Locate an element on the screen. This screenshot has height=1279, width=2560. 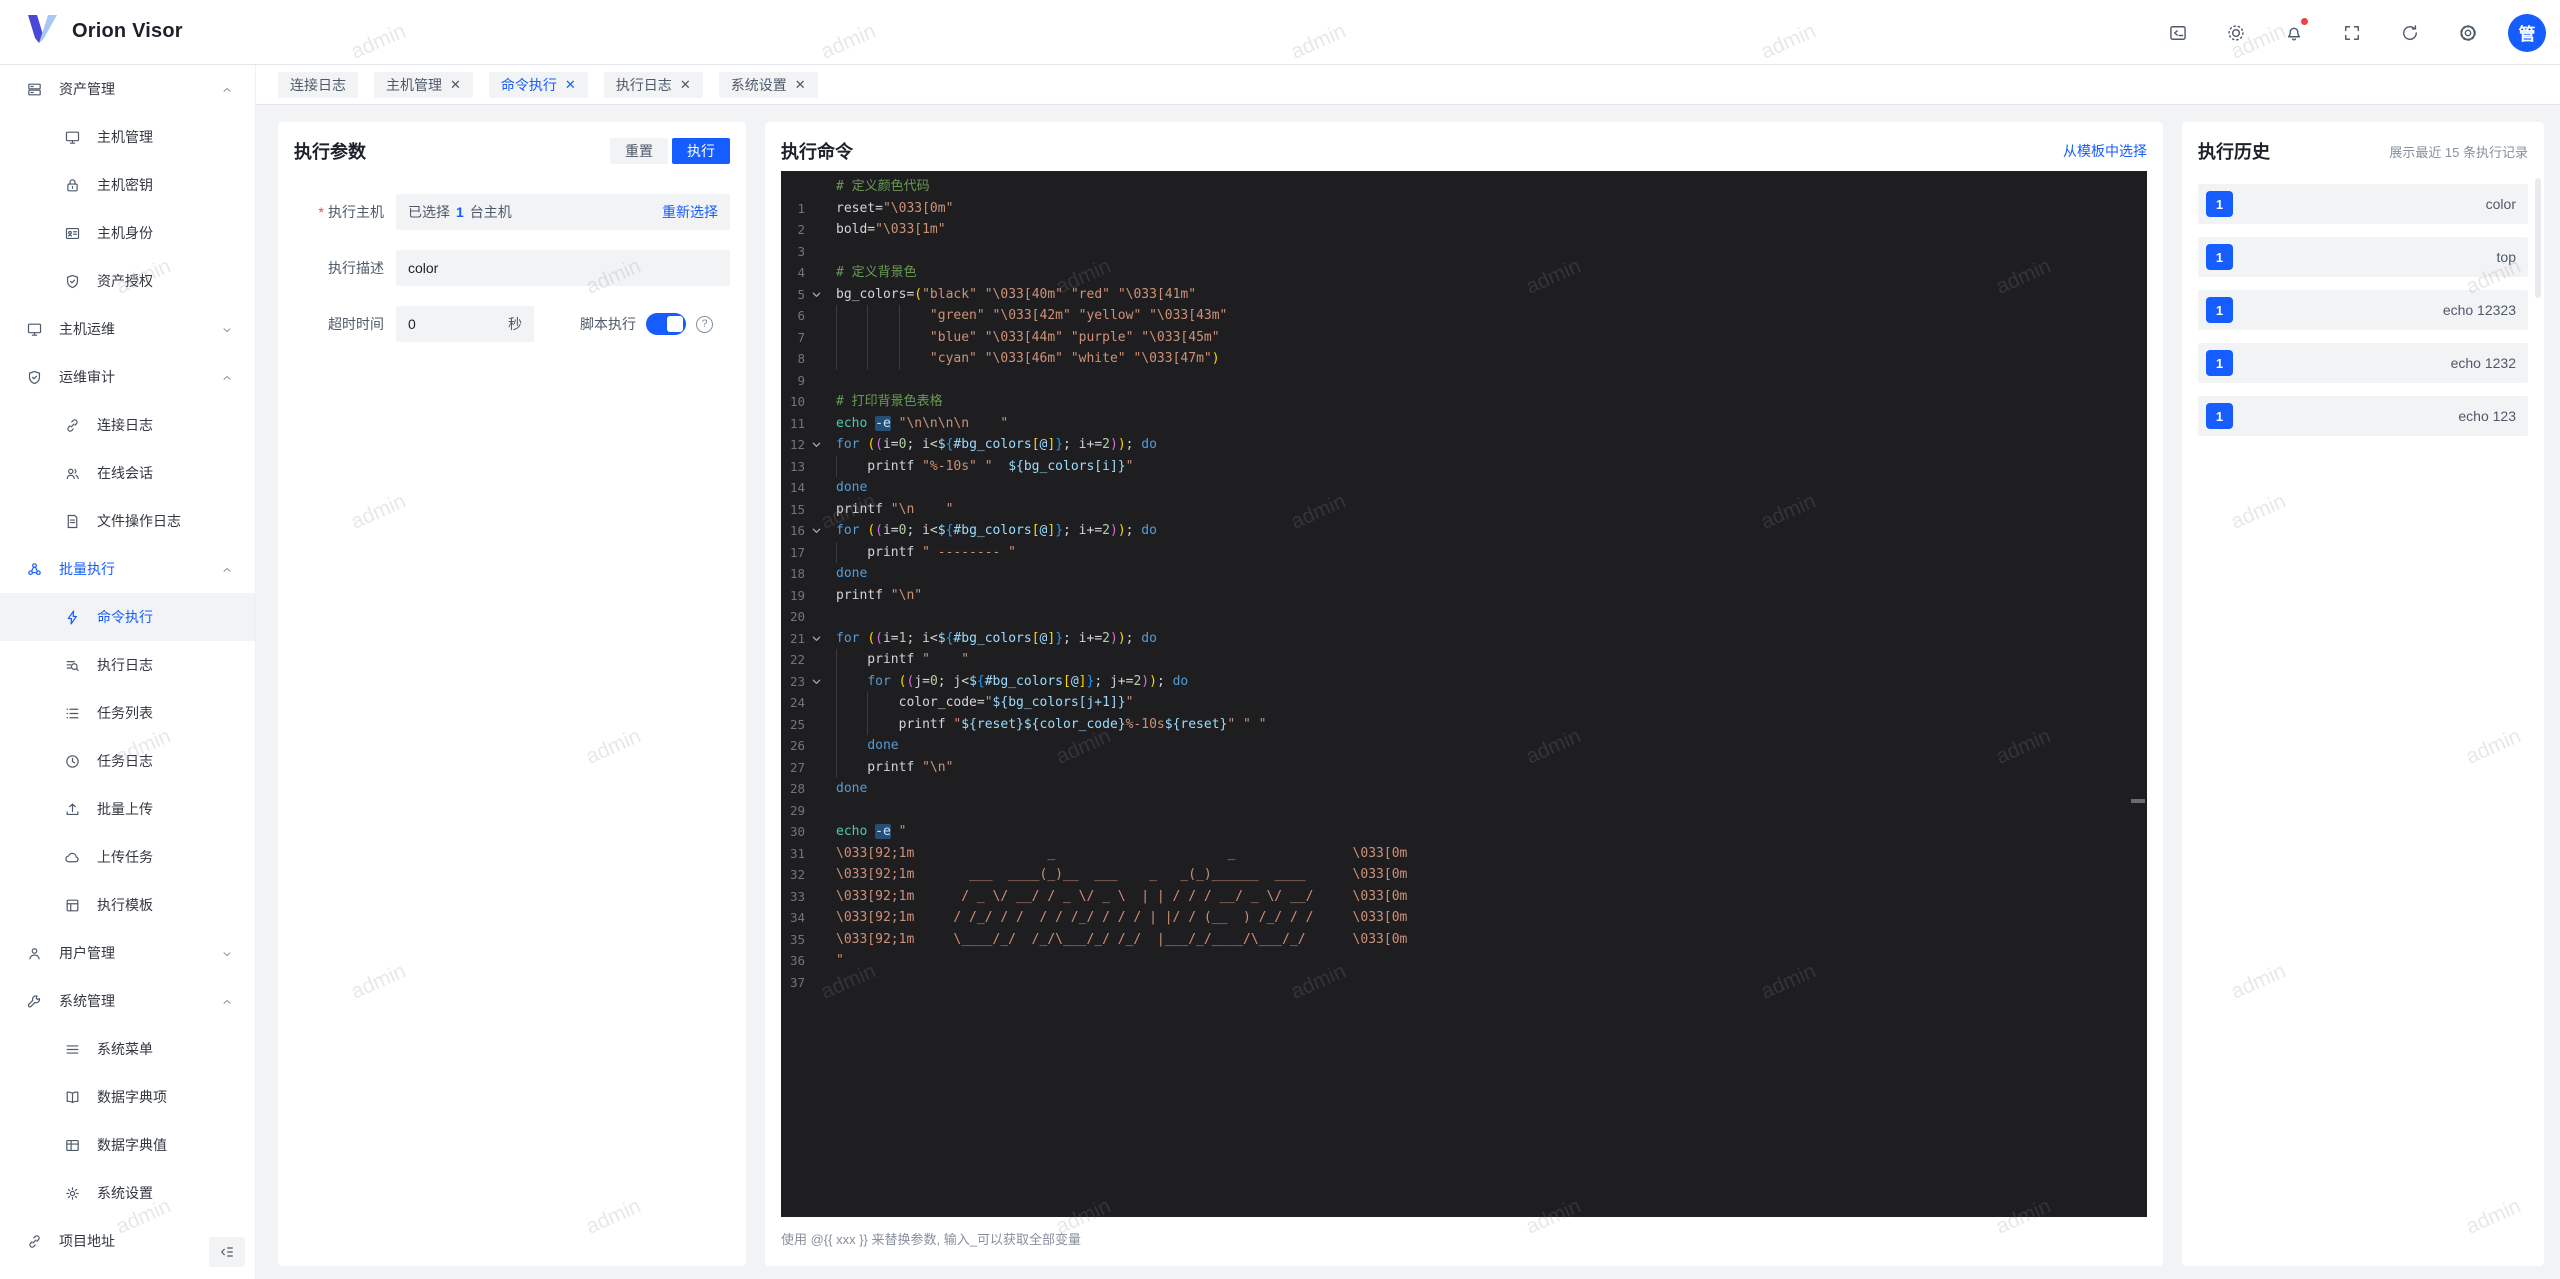
fullscreen-button is located at coordinates (2352, 33).